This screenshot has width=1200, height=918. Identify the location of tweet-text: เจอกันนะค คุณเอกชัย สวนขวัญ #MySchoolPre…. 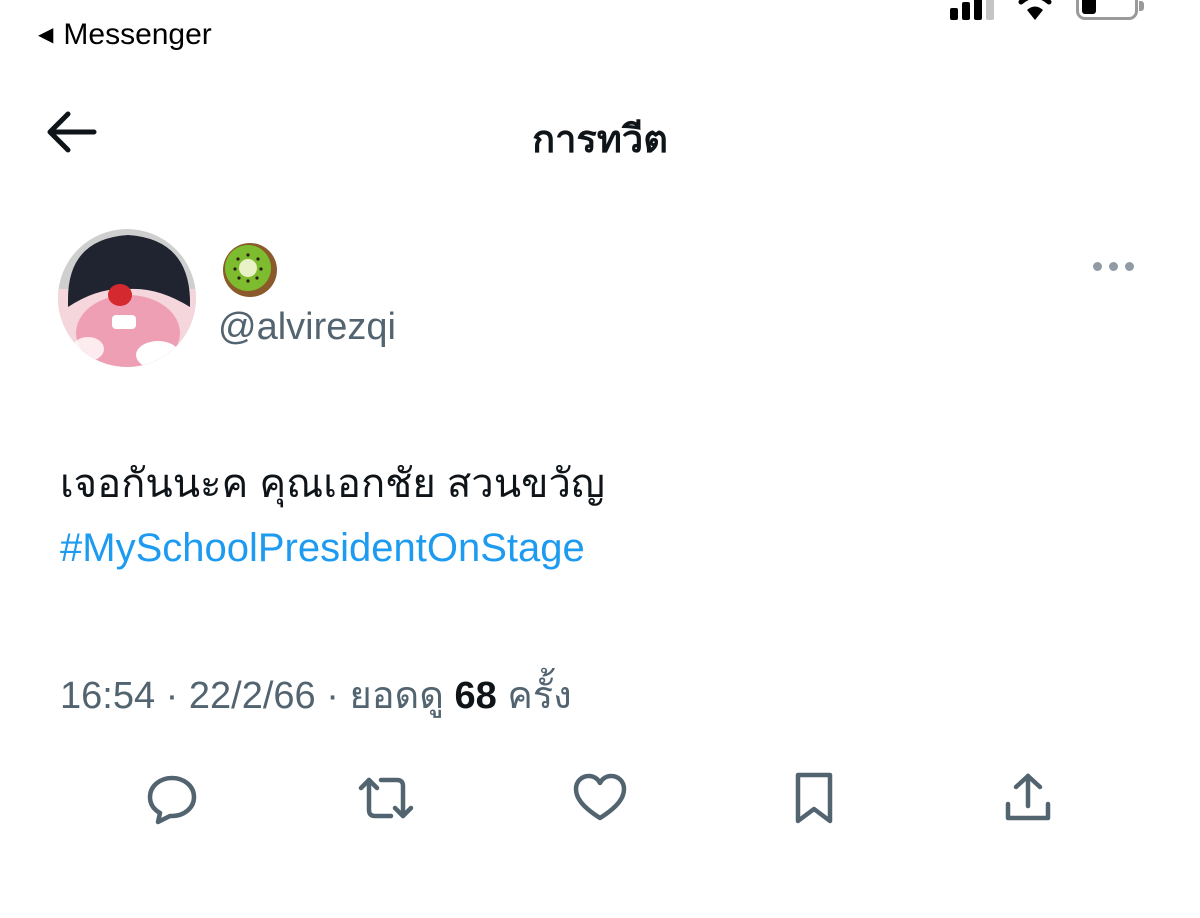
(332, 516).